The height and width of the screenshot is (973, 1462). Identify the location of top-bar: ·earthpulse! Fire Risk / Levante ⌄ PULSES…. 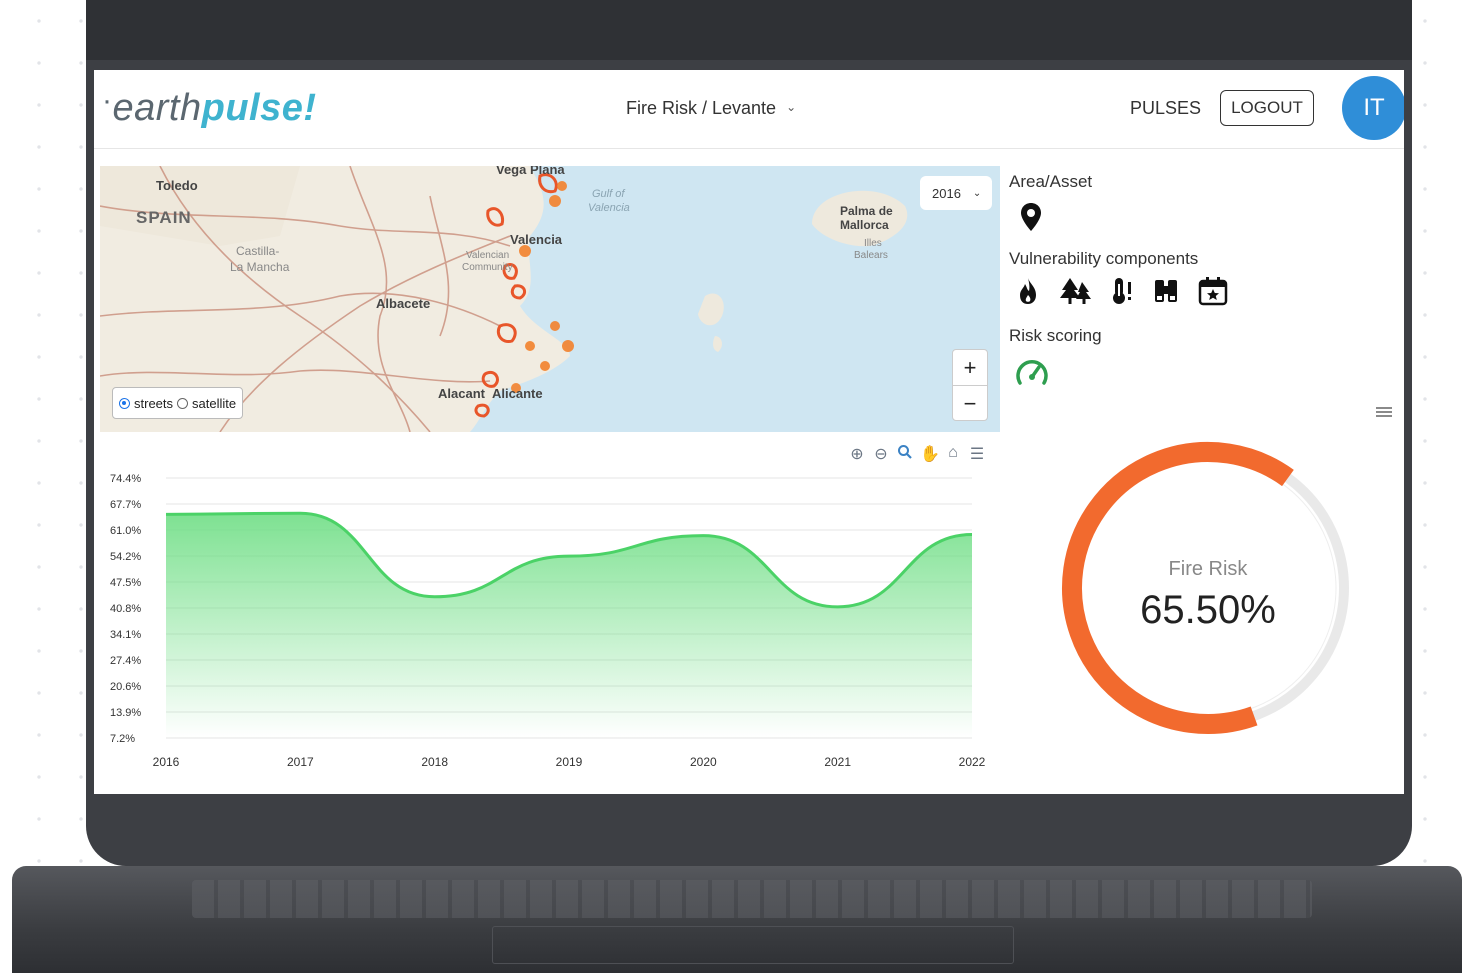
(749, 109).